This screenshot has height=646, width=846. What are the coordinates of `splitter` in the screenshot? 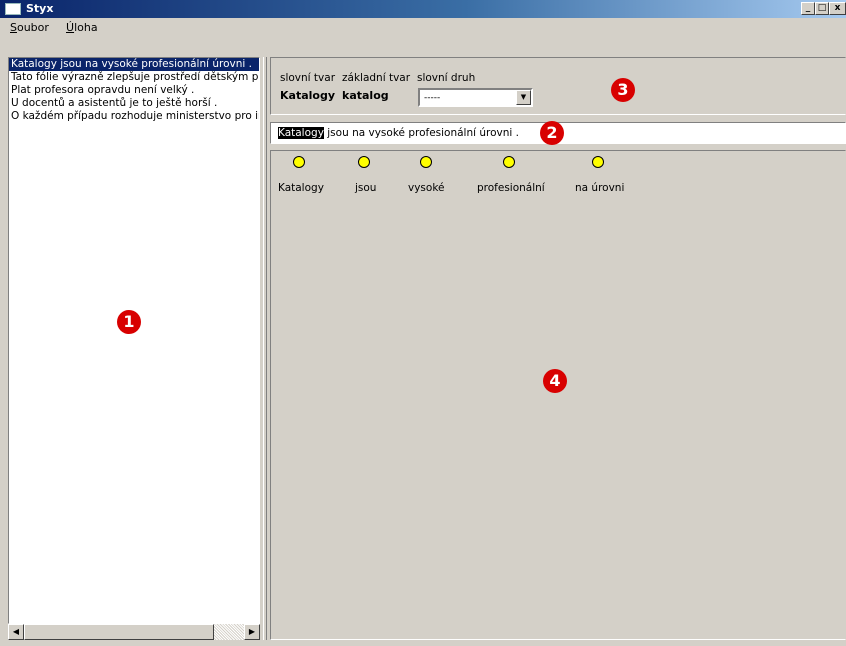 It's located at (265, 348).